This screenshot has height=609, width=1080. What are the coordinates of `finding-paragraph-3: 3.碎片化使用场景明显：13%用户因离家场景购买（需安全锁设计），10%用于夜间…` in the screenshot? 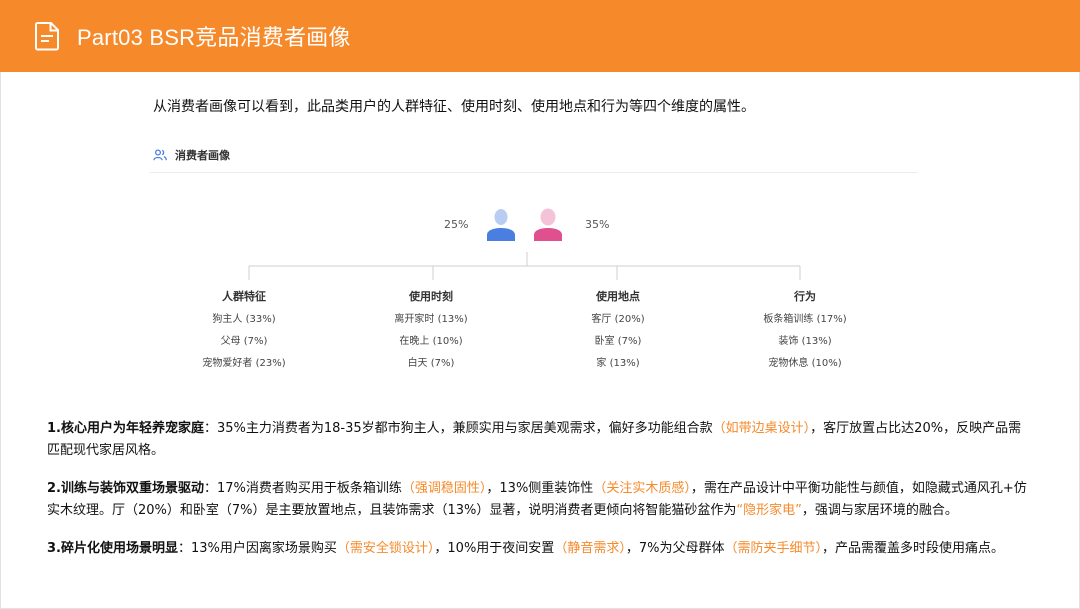 It's located at (540, 549).